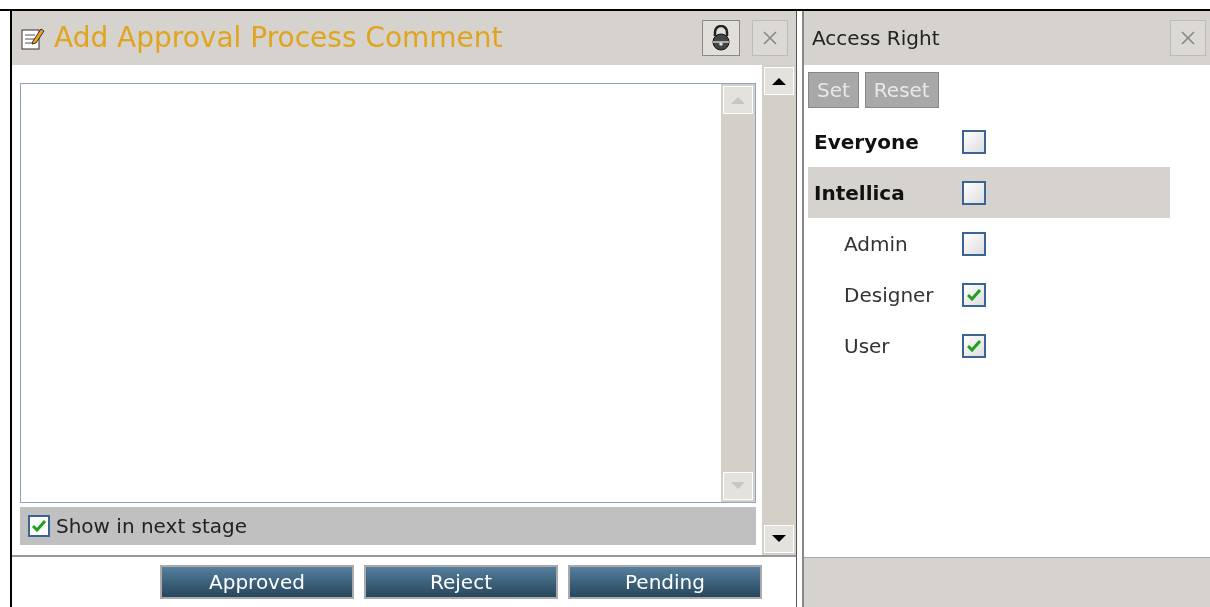 The height and width of the screenshot is (607, 1210). I want to click on lock-button, so click(721, 38).